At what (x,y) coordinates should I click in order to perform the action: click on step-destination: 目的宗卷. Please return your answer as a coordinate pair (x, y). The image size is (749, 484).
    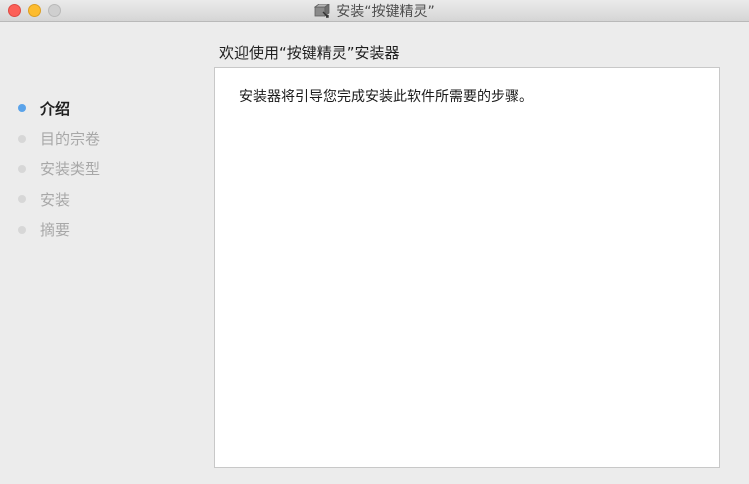
    Looking at the image, I should click on (59, 138).